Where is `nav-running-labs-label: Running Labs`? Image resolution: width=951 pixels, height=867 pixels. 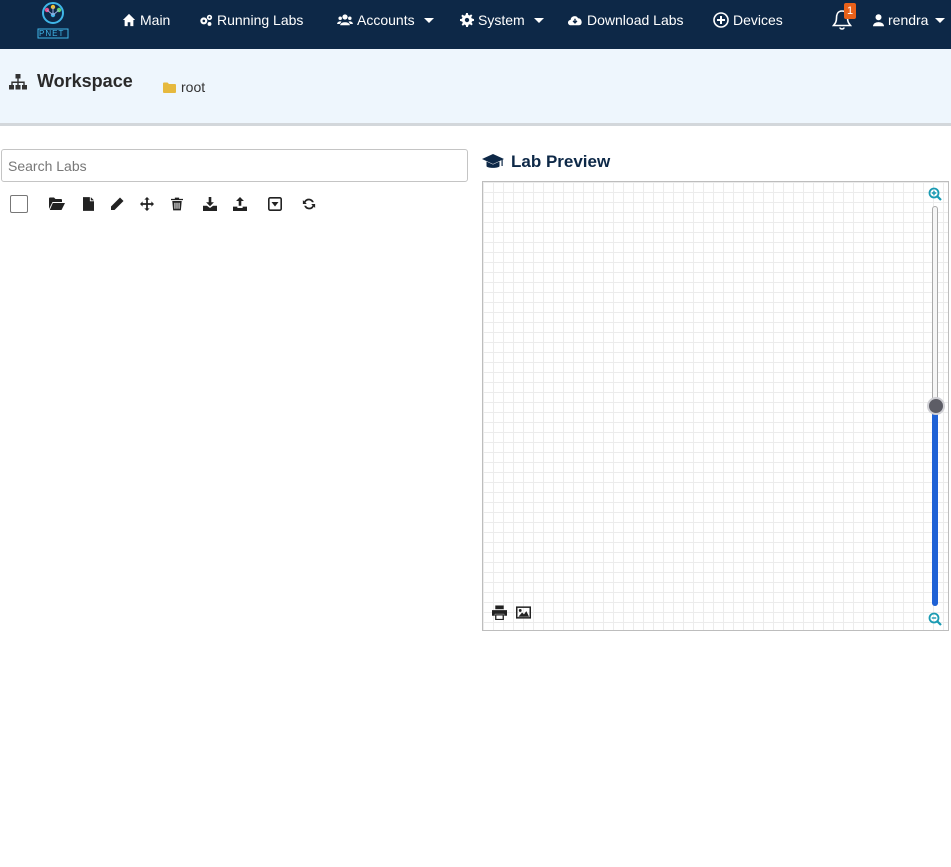 nav-running-labs-label: Running Labs is located at coordinates (260, 20).